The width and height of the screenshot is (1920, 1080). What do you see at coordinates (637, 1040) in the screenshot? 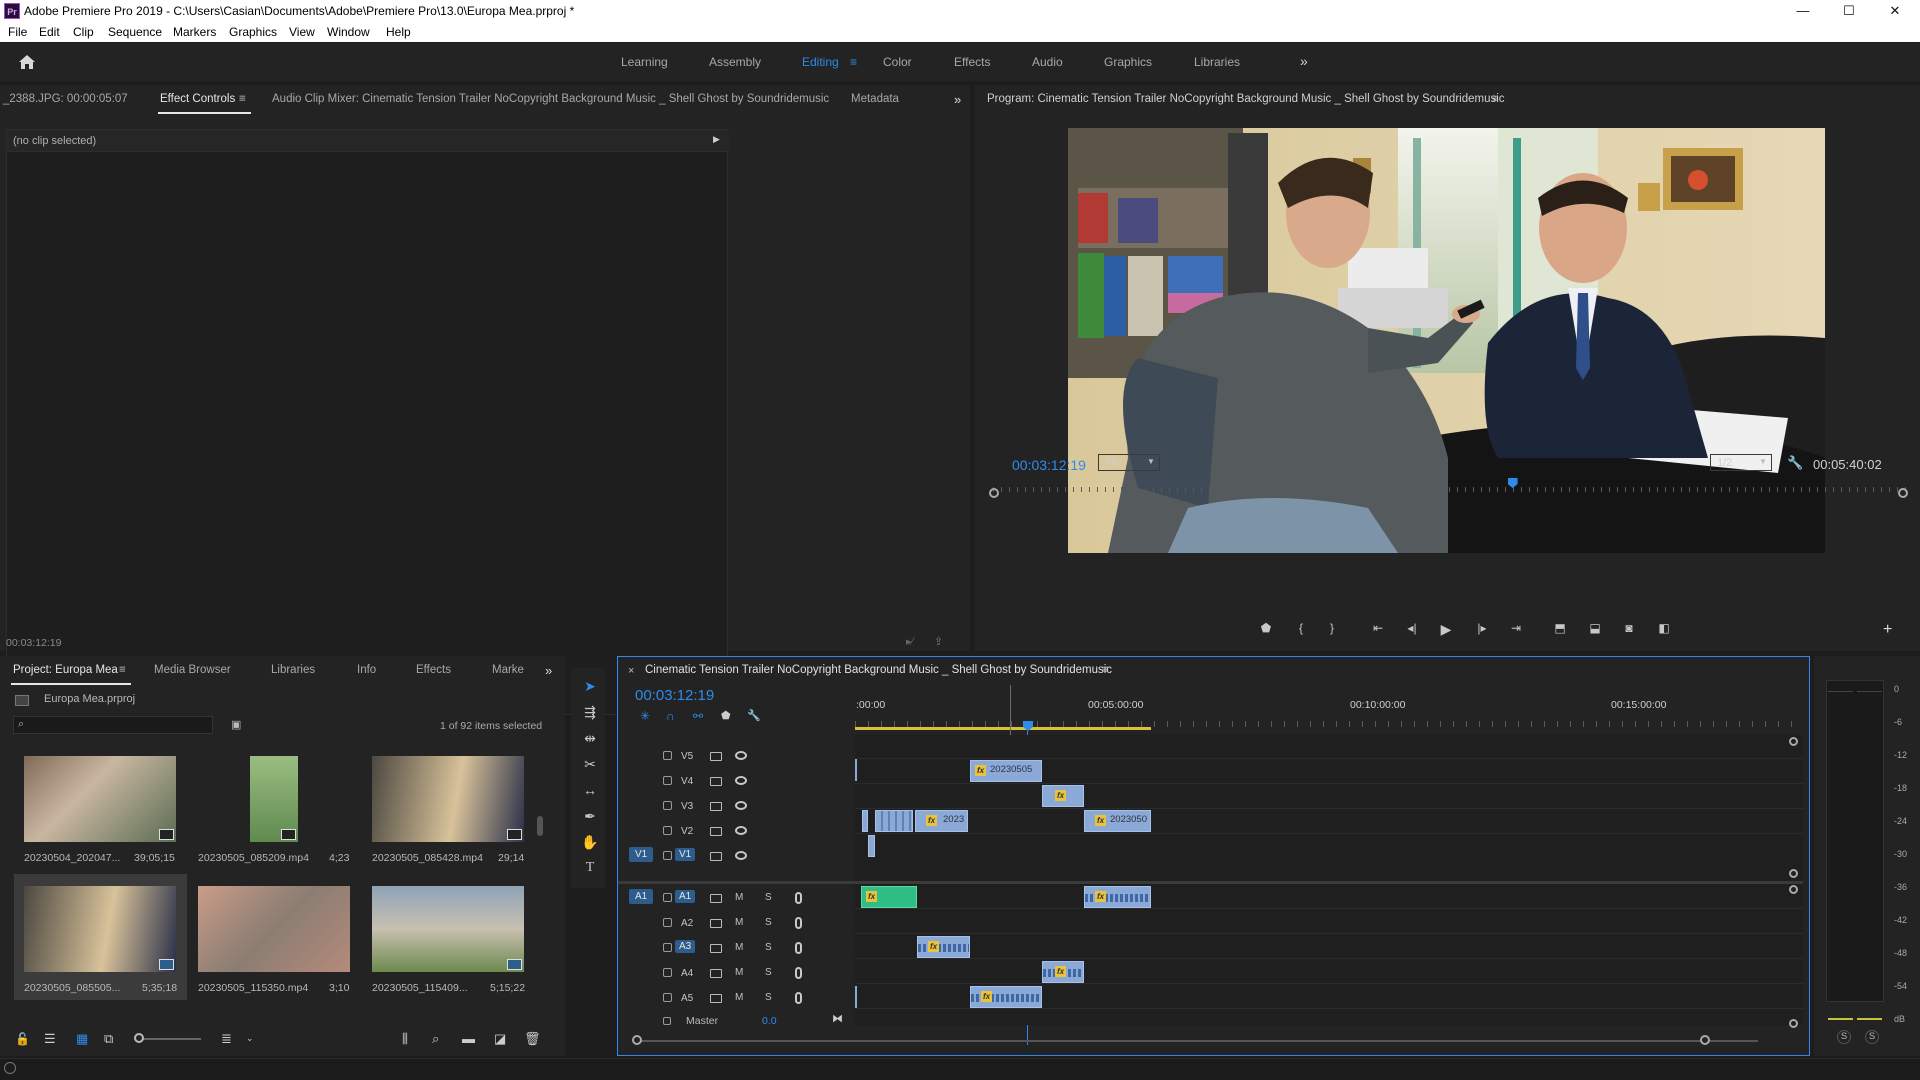
I see `timeline-zoom-left-handle` at bounding box center [637, 1040].